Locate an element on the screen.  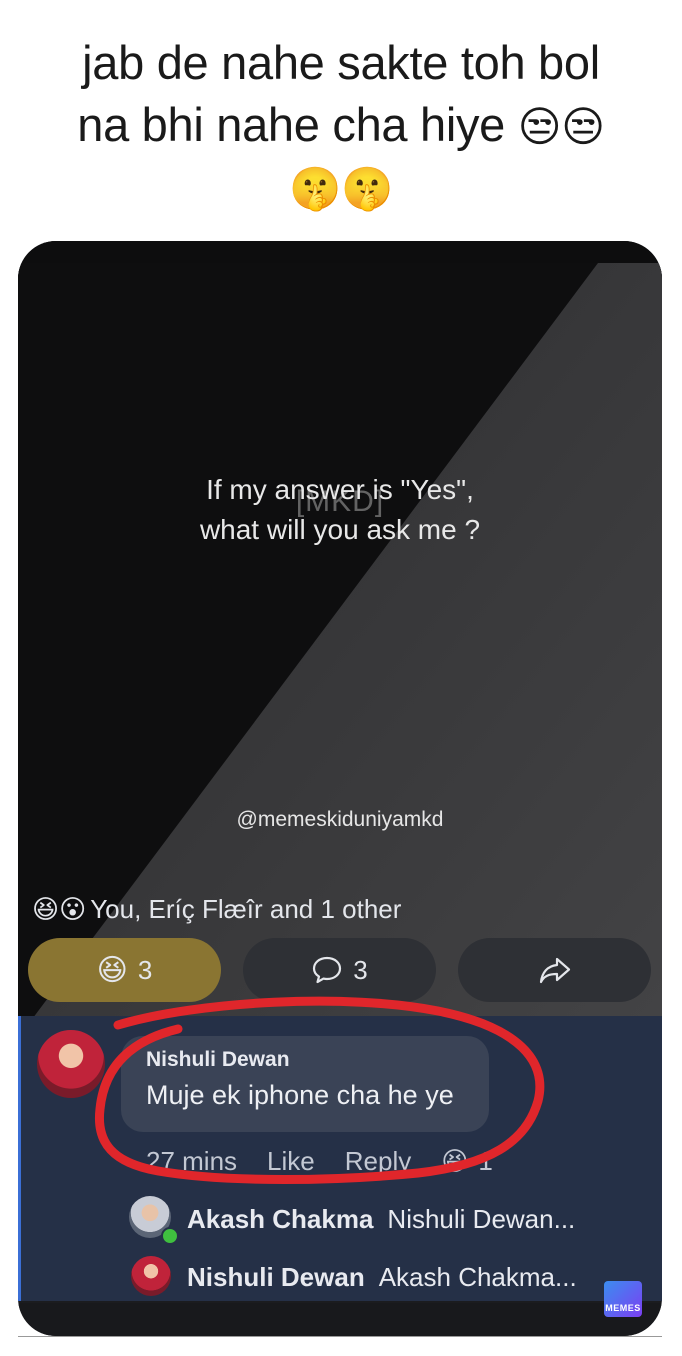
like-link: Like is located at coordinates (291, 1161).